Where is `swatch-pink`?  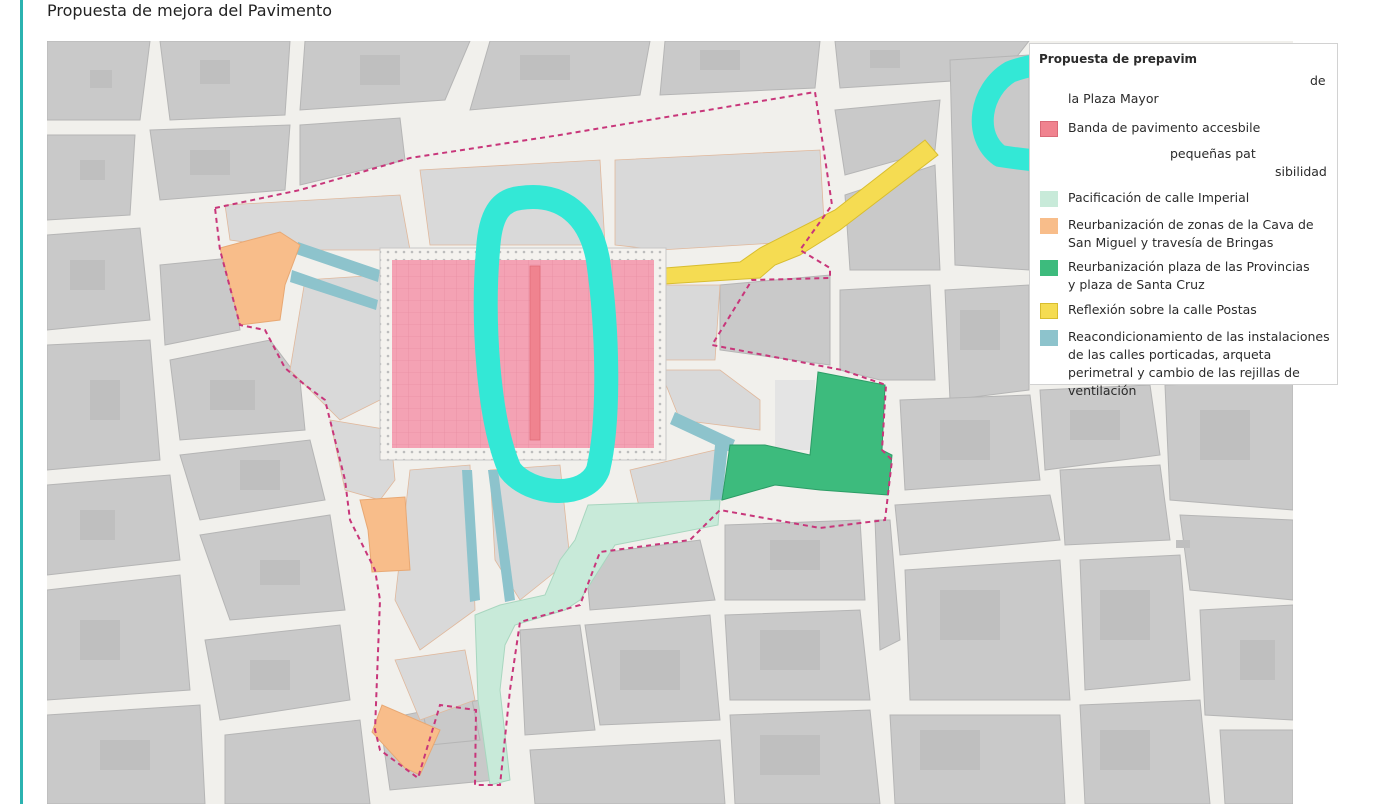
swatch-pink is located at coordinates (1049, 129).